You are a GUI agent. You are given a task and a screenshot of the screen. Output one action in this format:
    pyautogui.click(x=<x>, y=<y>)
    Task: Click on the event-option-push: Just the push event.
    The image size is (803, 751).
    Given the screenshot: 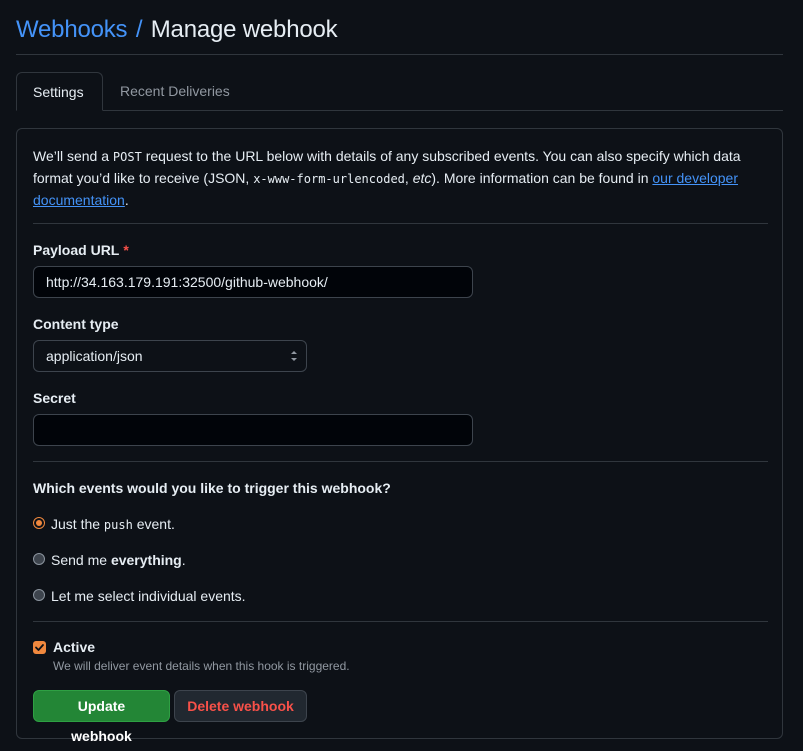 What is the action you would take?
    pyautogui.click(x=104, y=524)
    